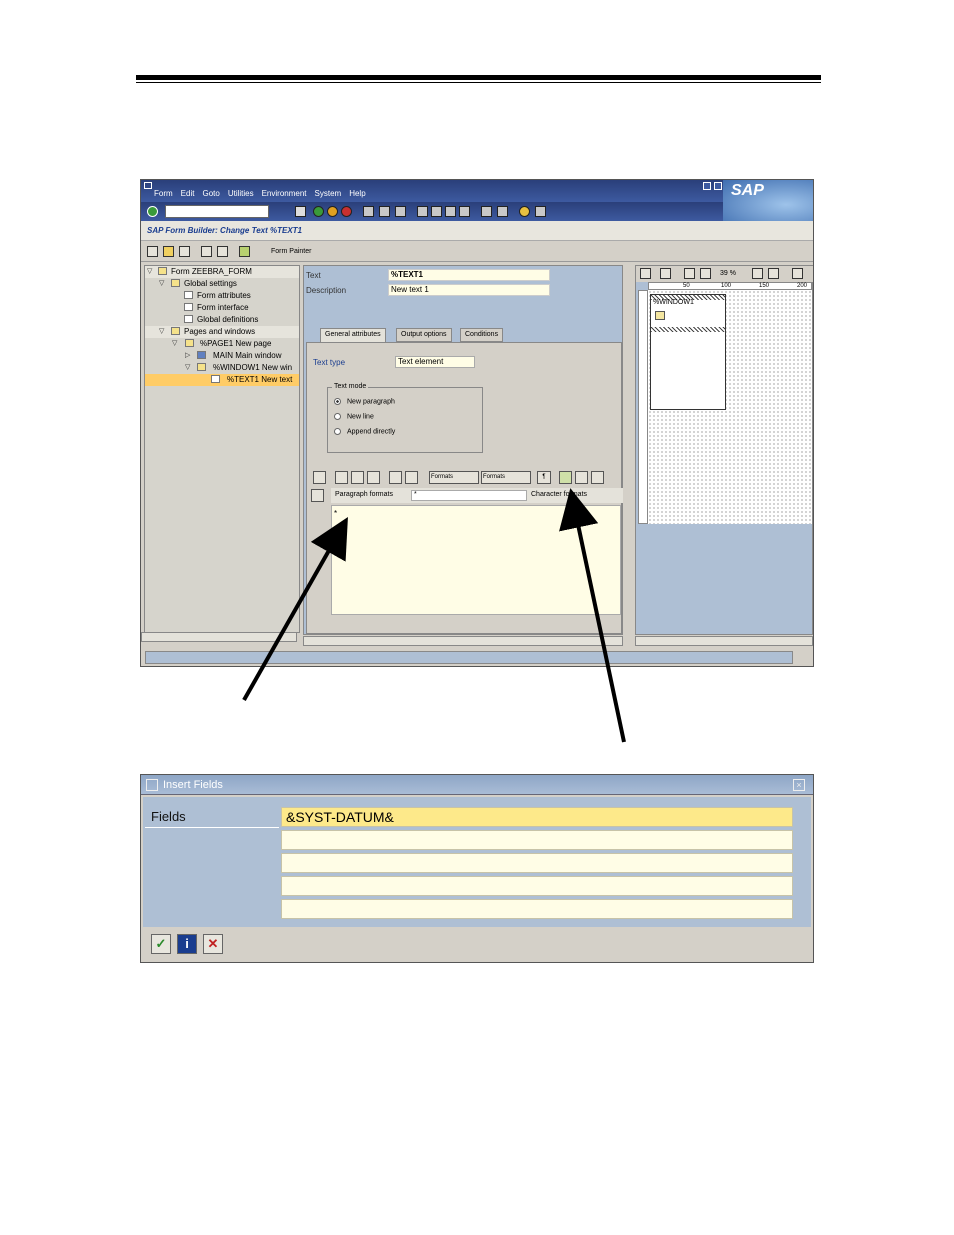 This screenshot has width=954, height=1235. Describe the element at coordinates (592, 615) in the screenshot. I see `arrow-to-insert-field` at that location.